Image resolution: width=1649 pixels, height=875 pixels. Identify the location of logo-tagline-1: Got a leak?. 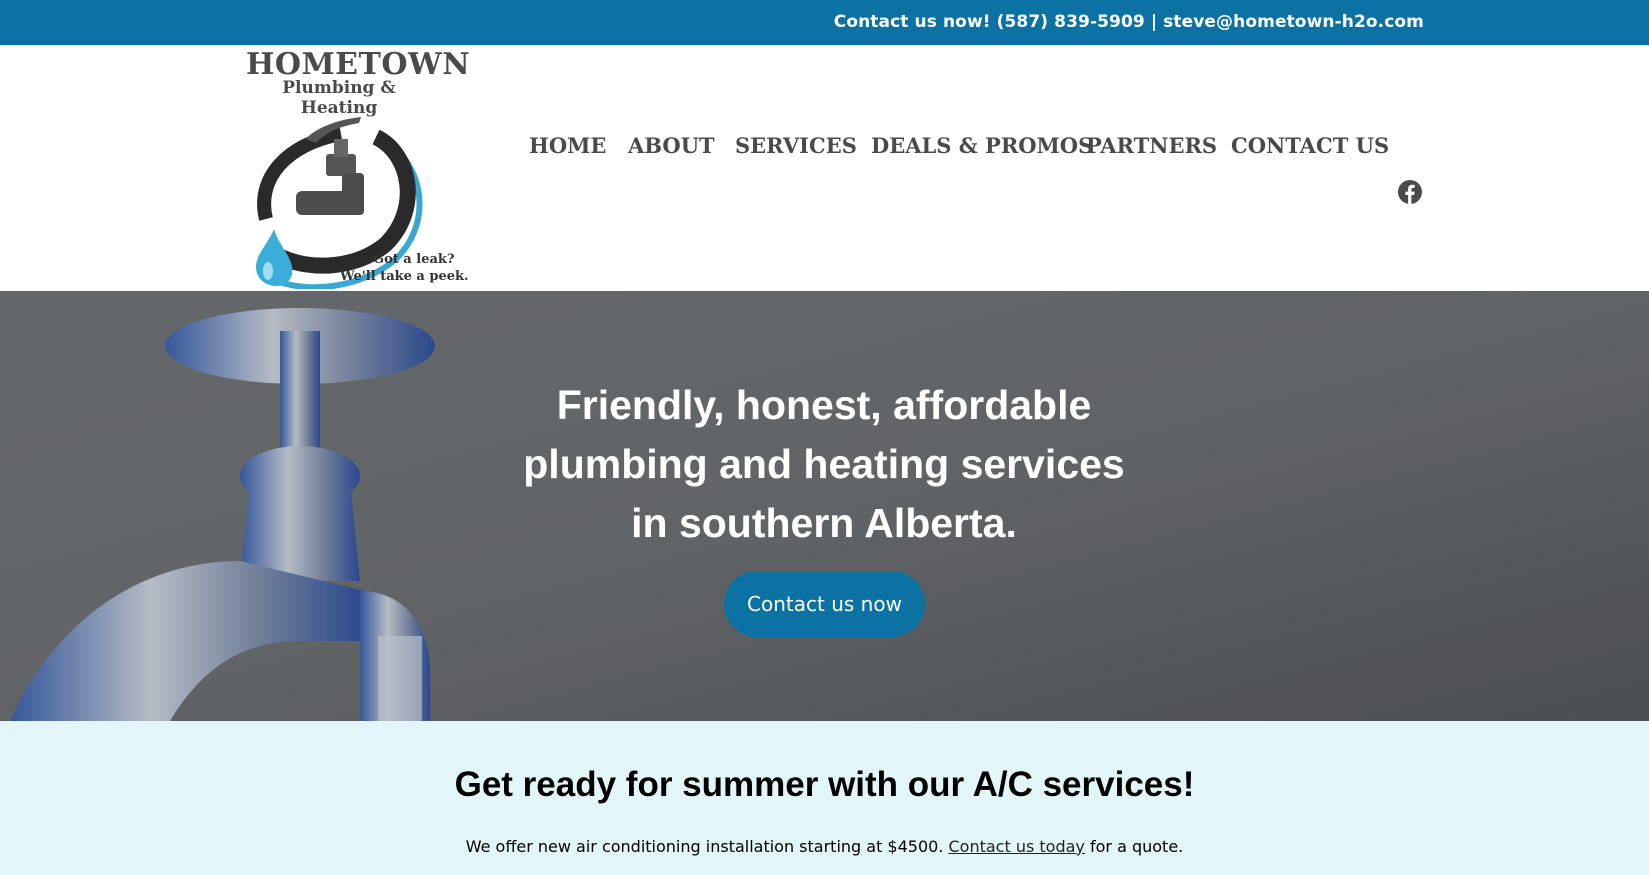
(414, 259).